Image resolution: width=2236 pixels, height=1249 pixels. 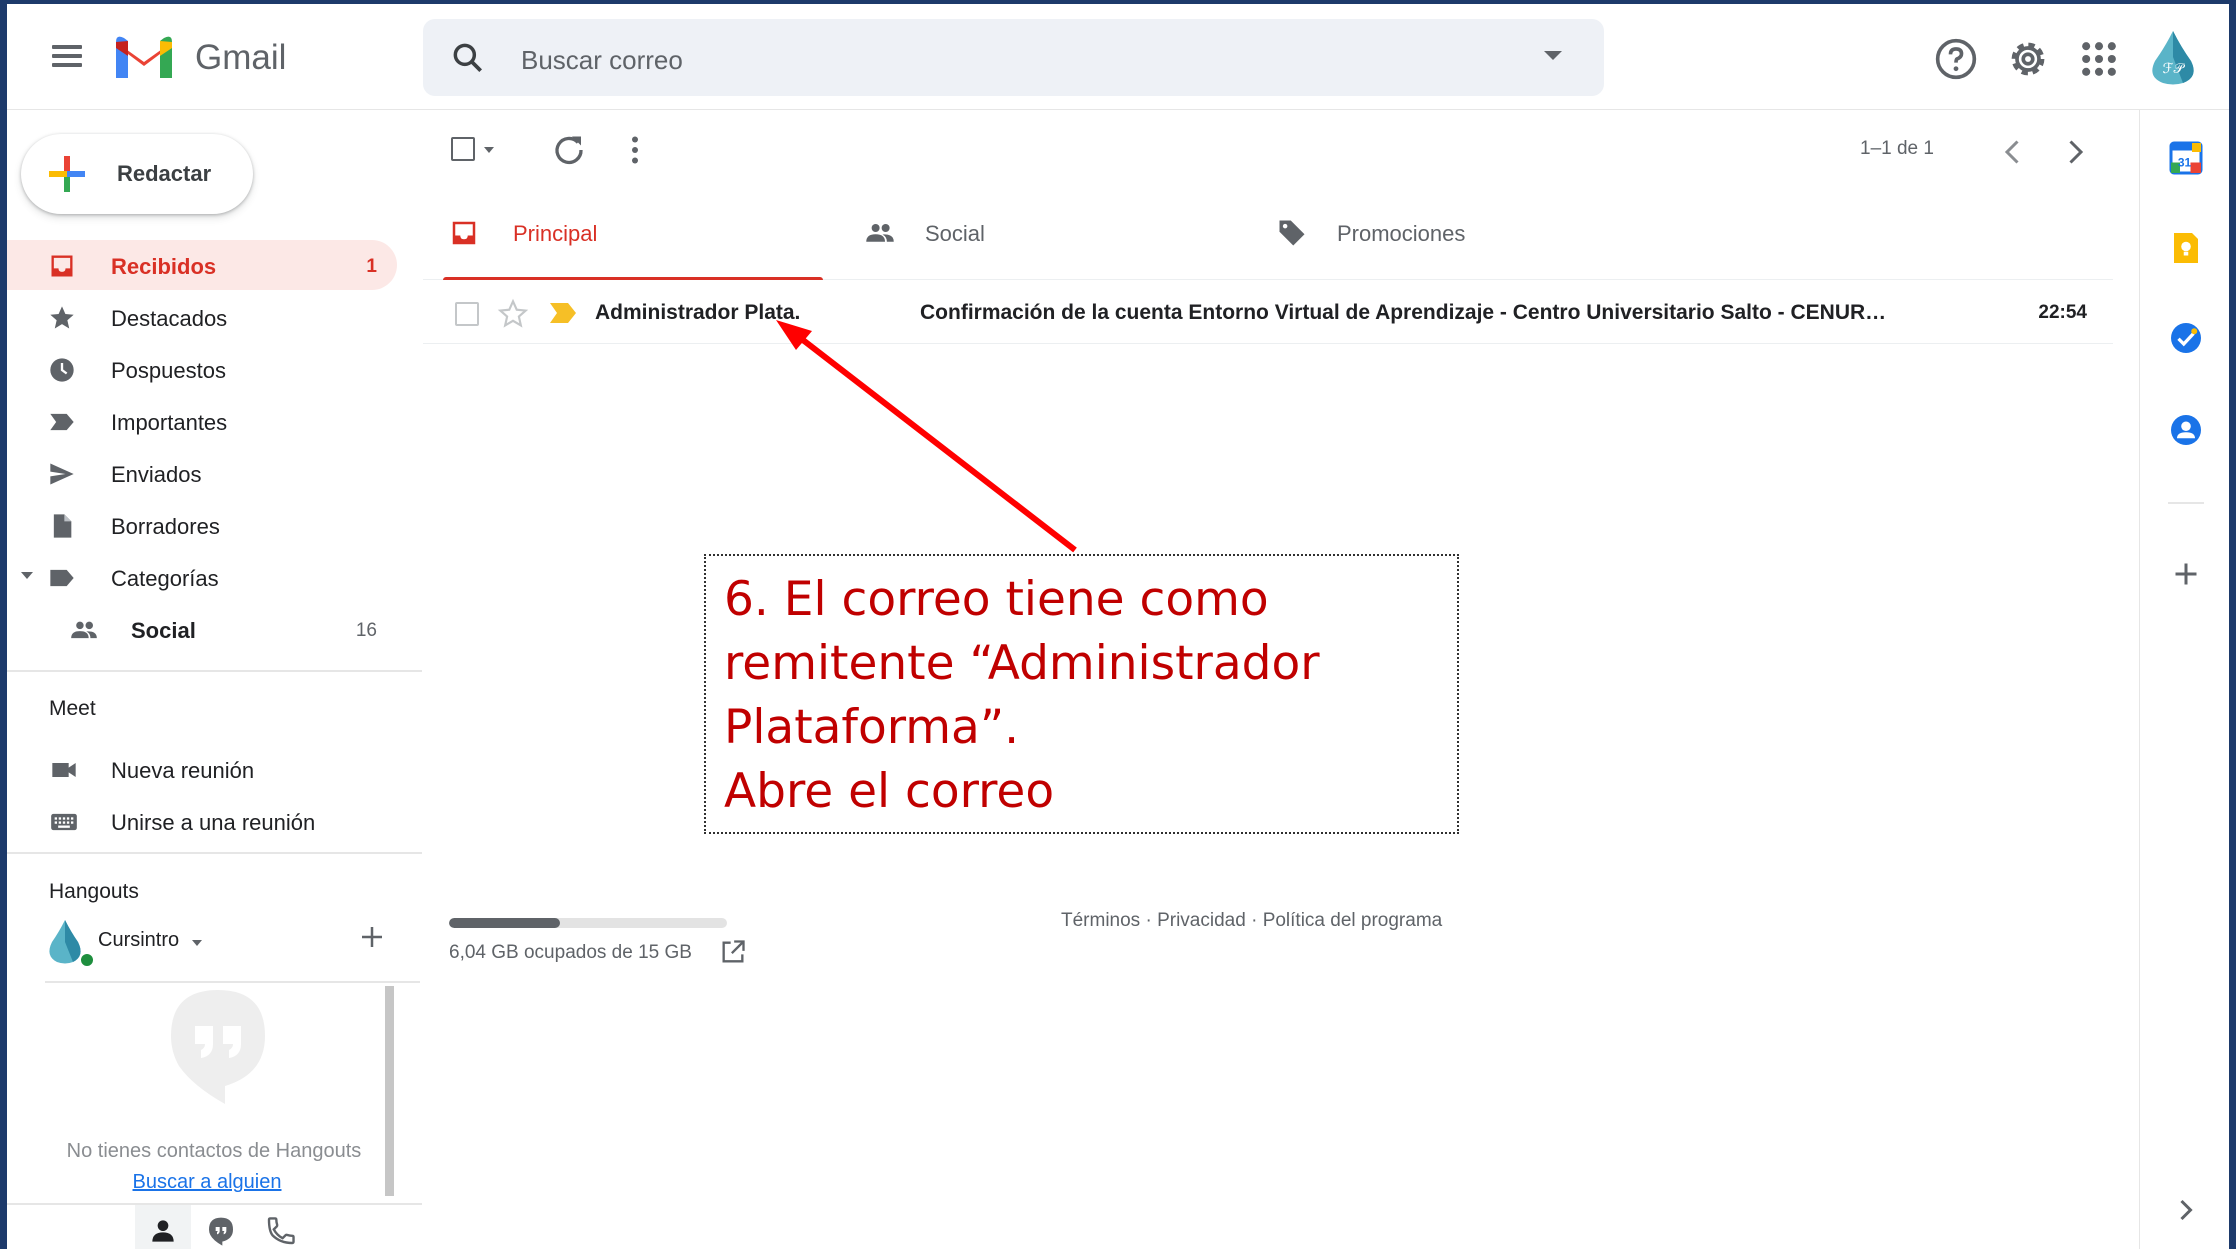 What do you see at coordinates (372, 937) in the screenshot?
I see `add-contact-icon` at bounding box center [372, 937].